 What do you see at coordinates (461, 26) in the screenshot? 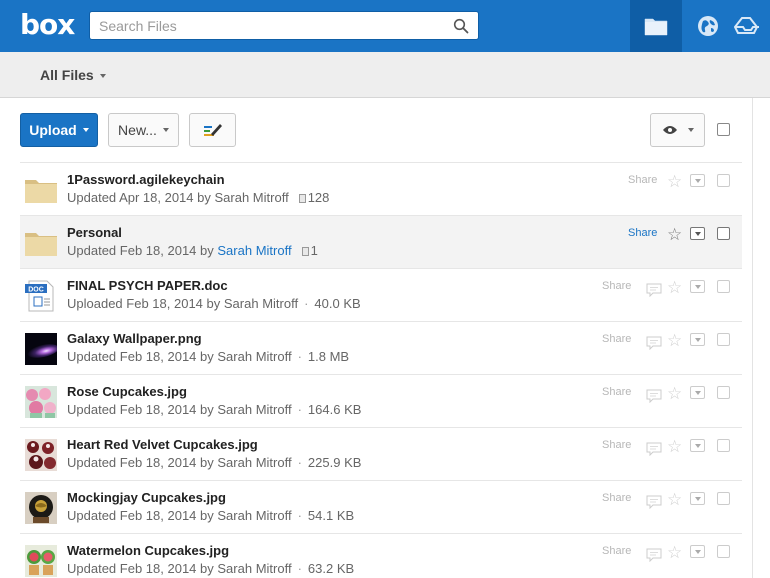
I see `search-icon` at bounding box center [461, 26].